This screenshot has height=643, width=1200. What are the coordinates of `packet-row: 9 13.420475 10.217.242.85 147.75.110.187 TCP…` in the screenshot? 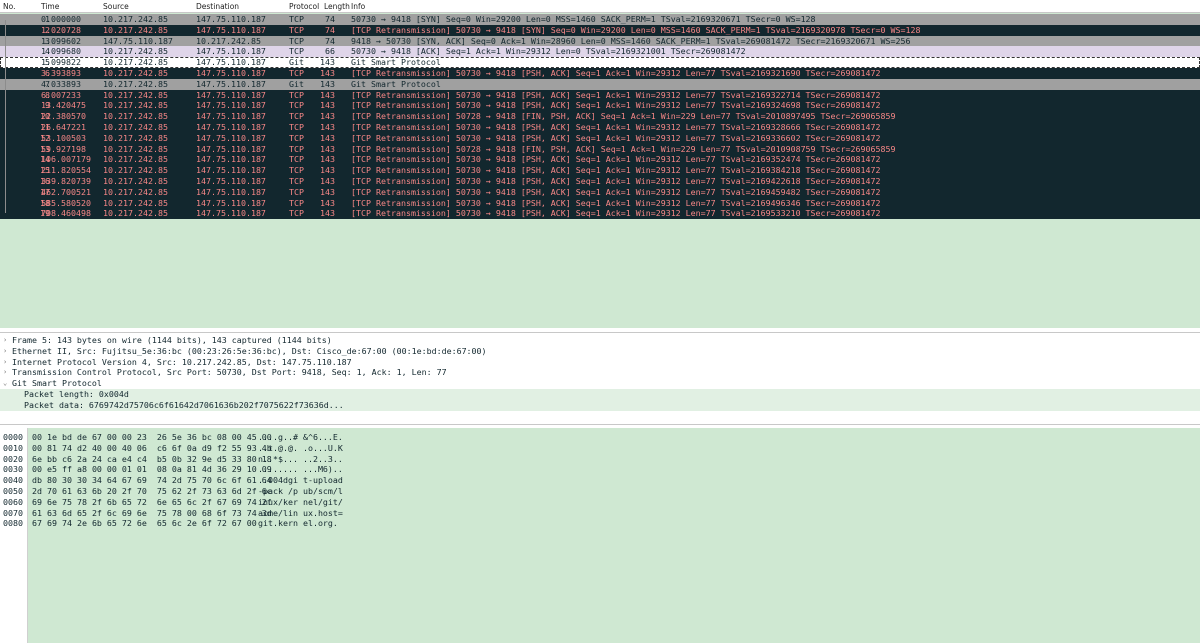 It's located at (600, 106).